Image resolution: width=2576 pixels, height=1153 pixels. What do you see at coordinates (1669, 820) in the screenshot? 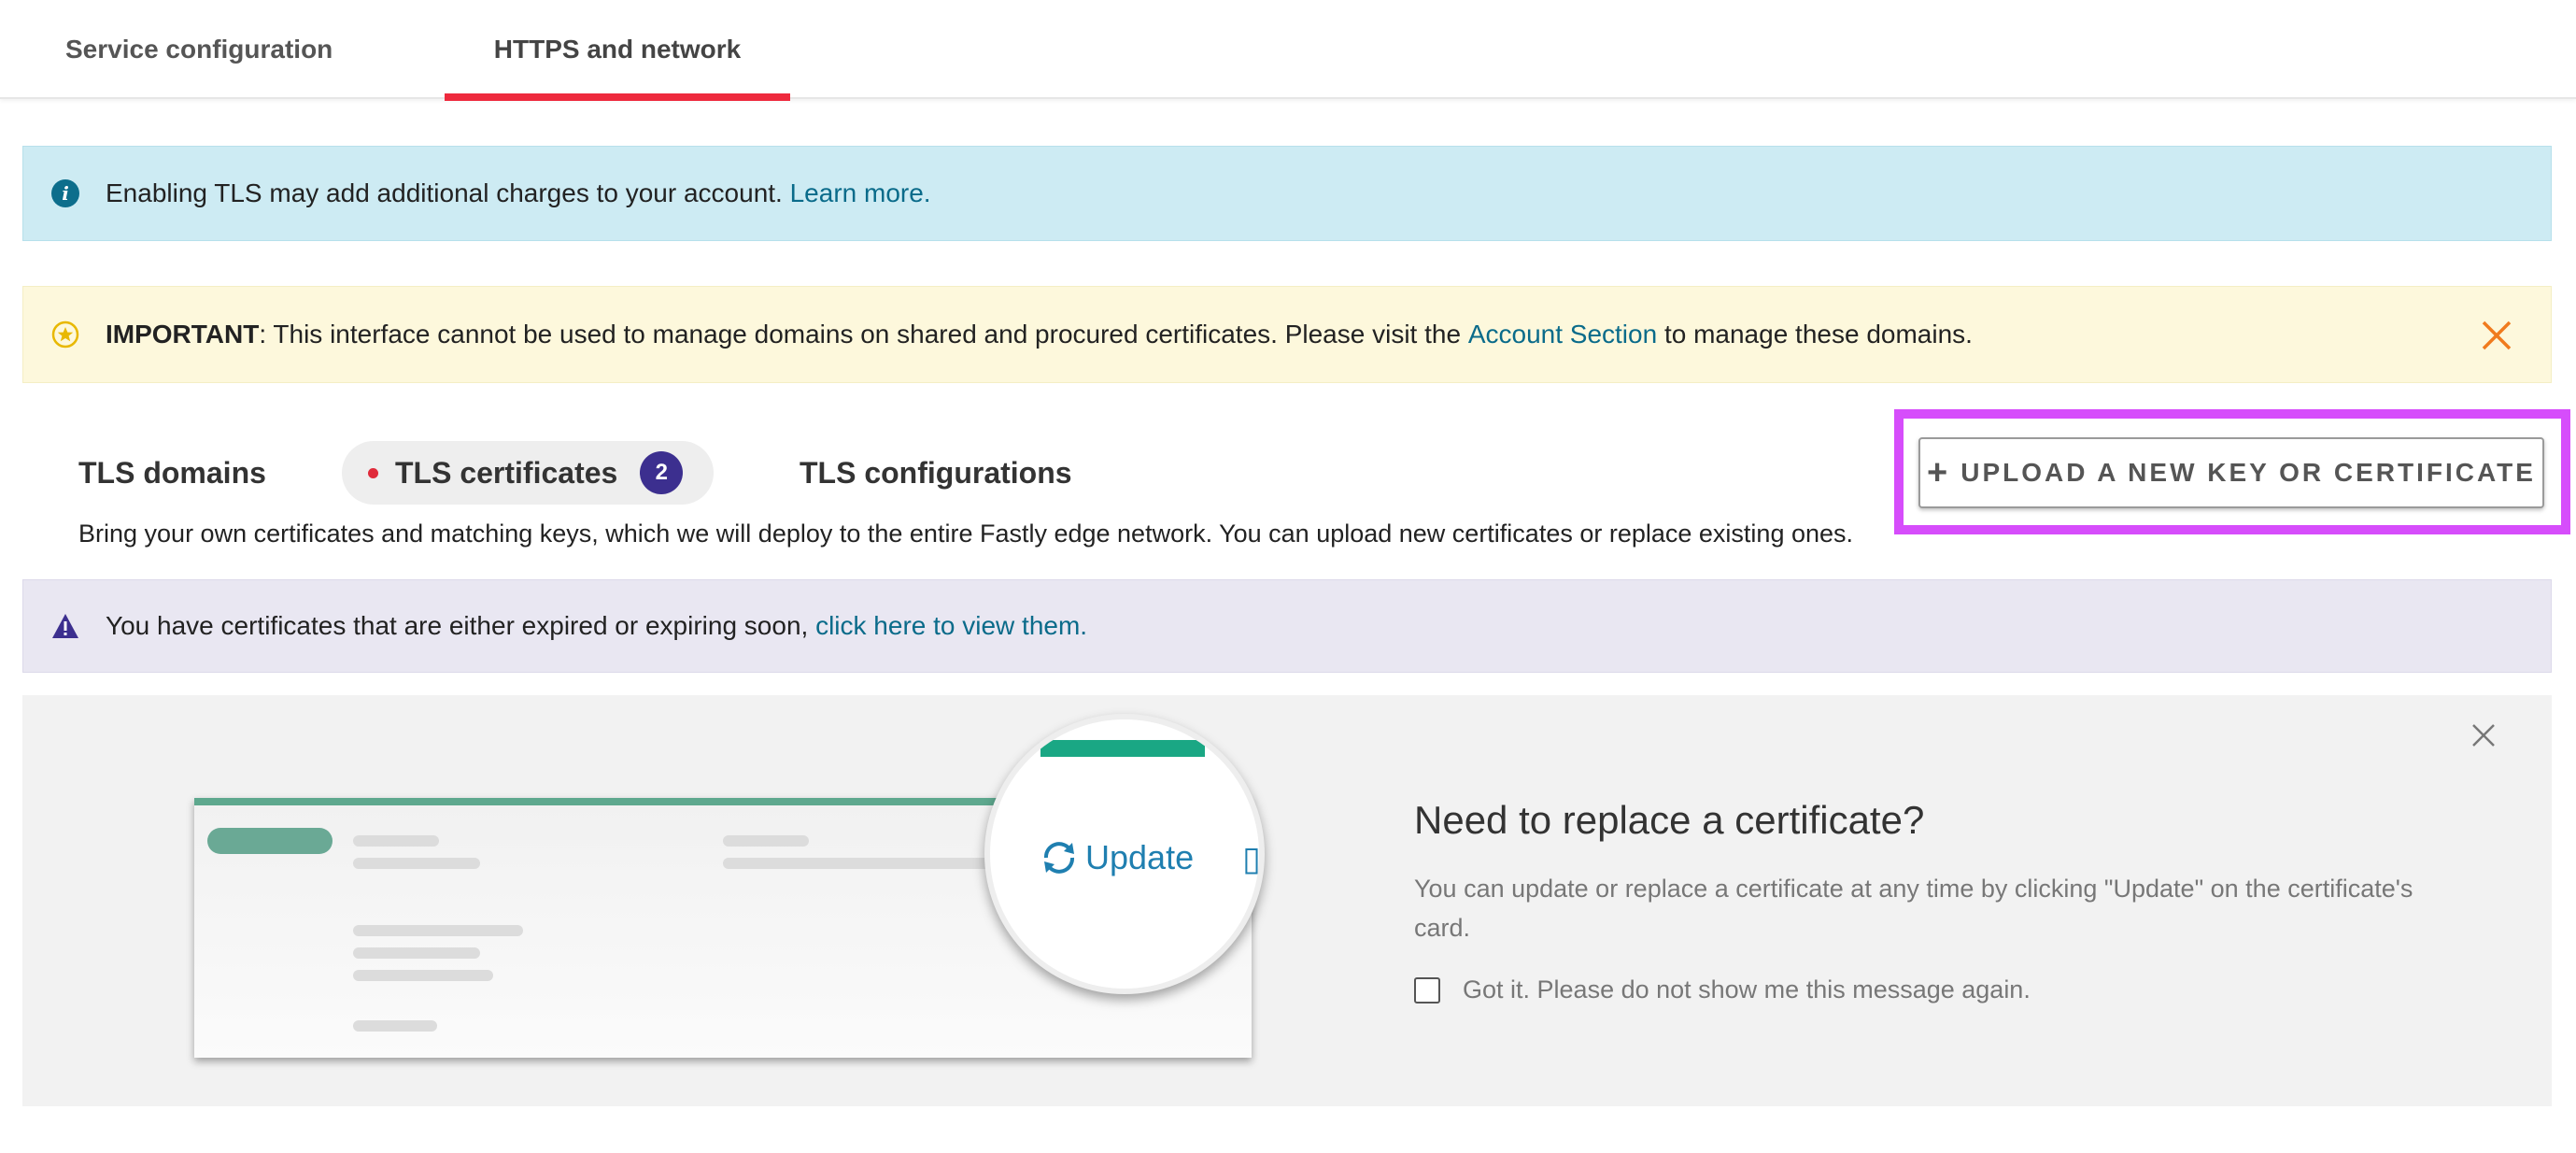
I see `promo-title: Need to replace a certificate?` at bounding box center [1669, 820].